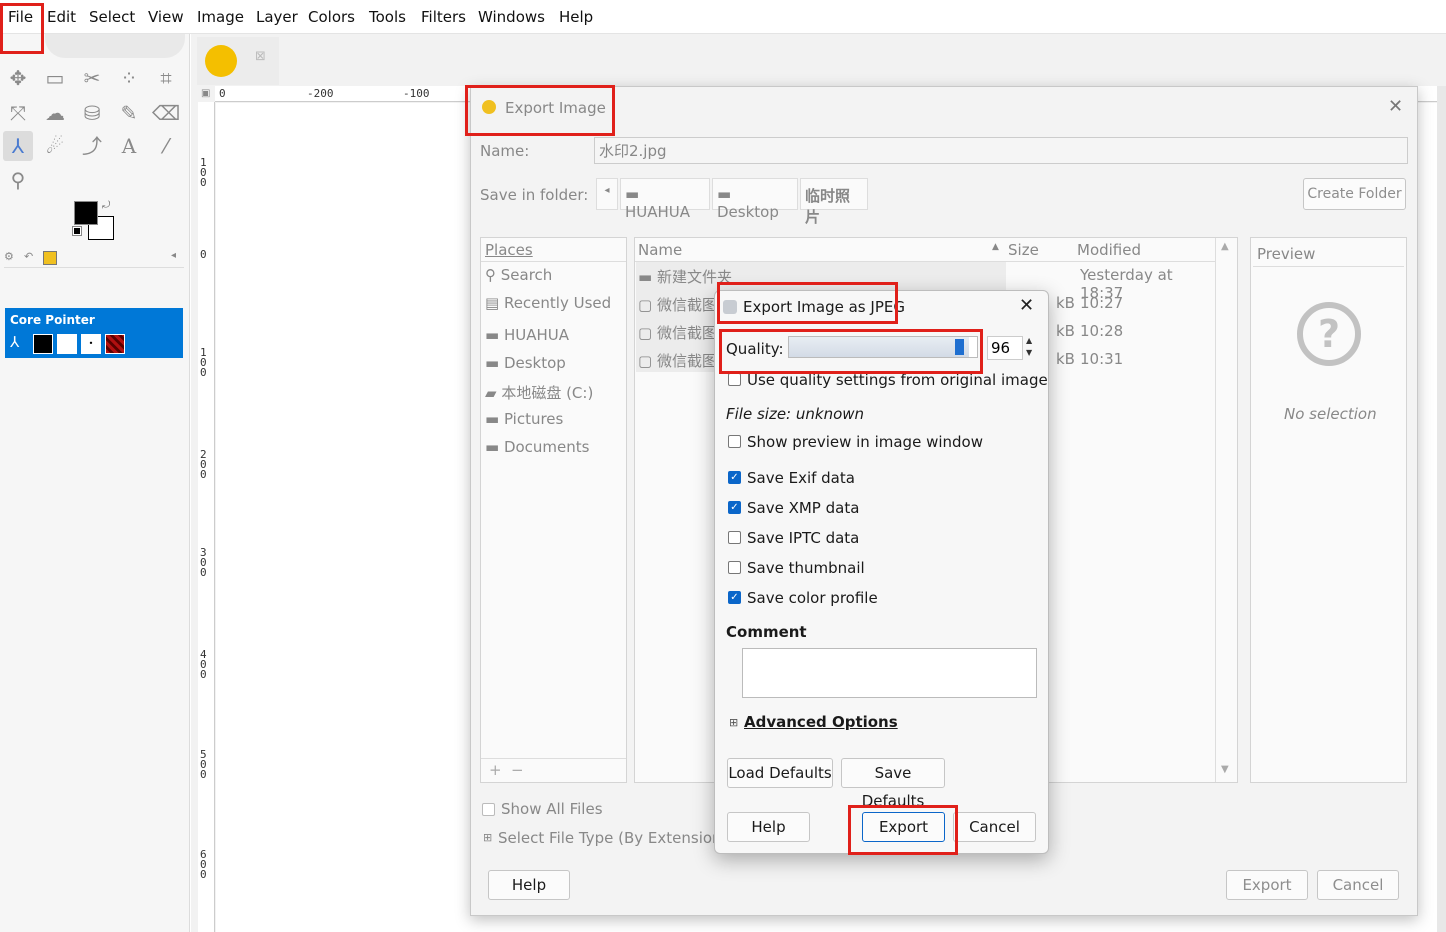 The image size is (1446, 932). Describe the element at coordinates (525, 363) in the screenshot. I see `place-desktop: ▬ Desktop` at that location.